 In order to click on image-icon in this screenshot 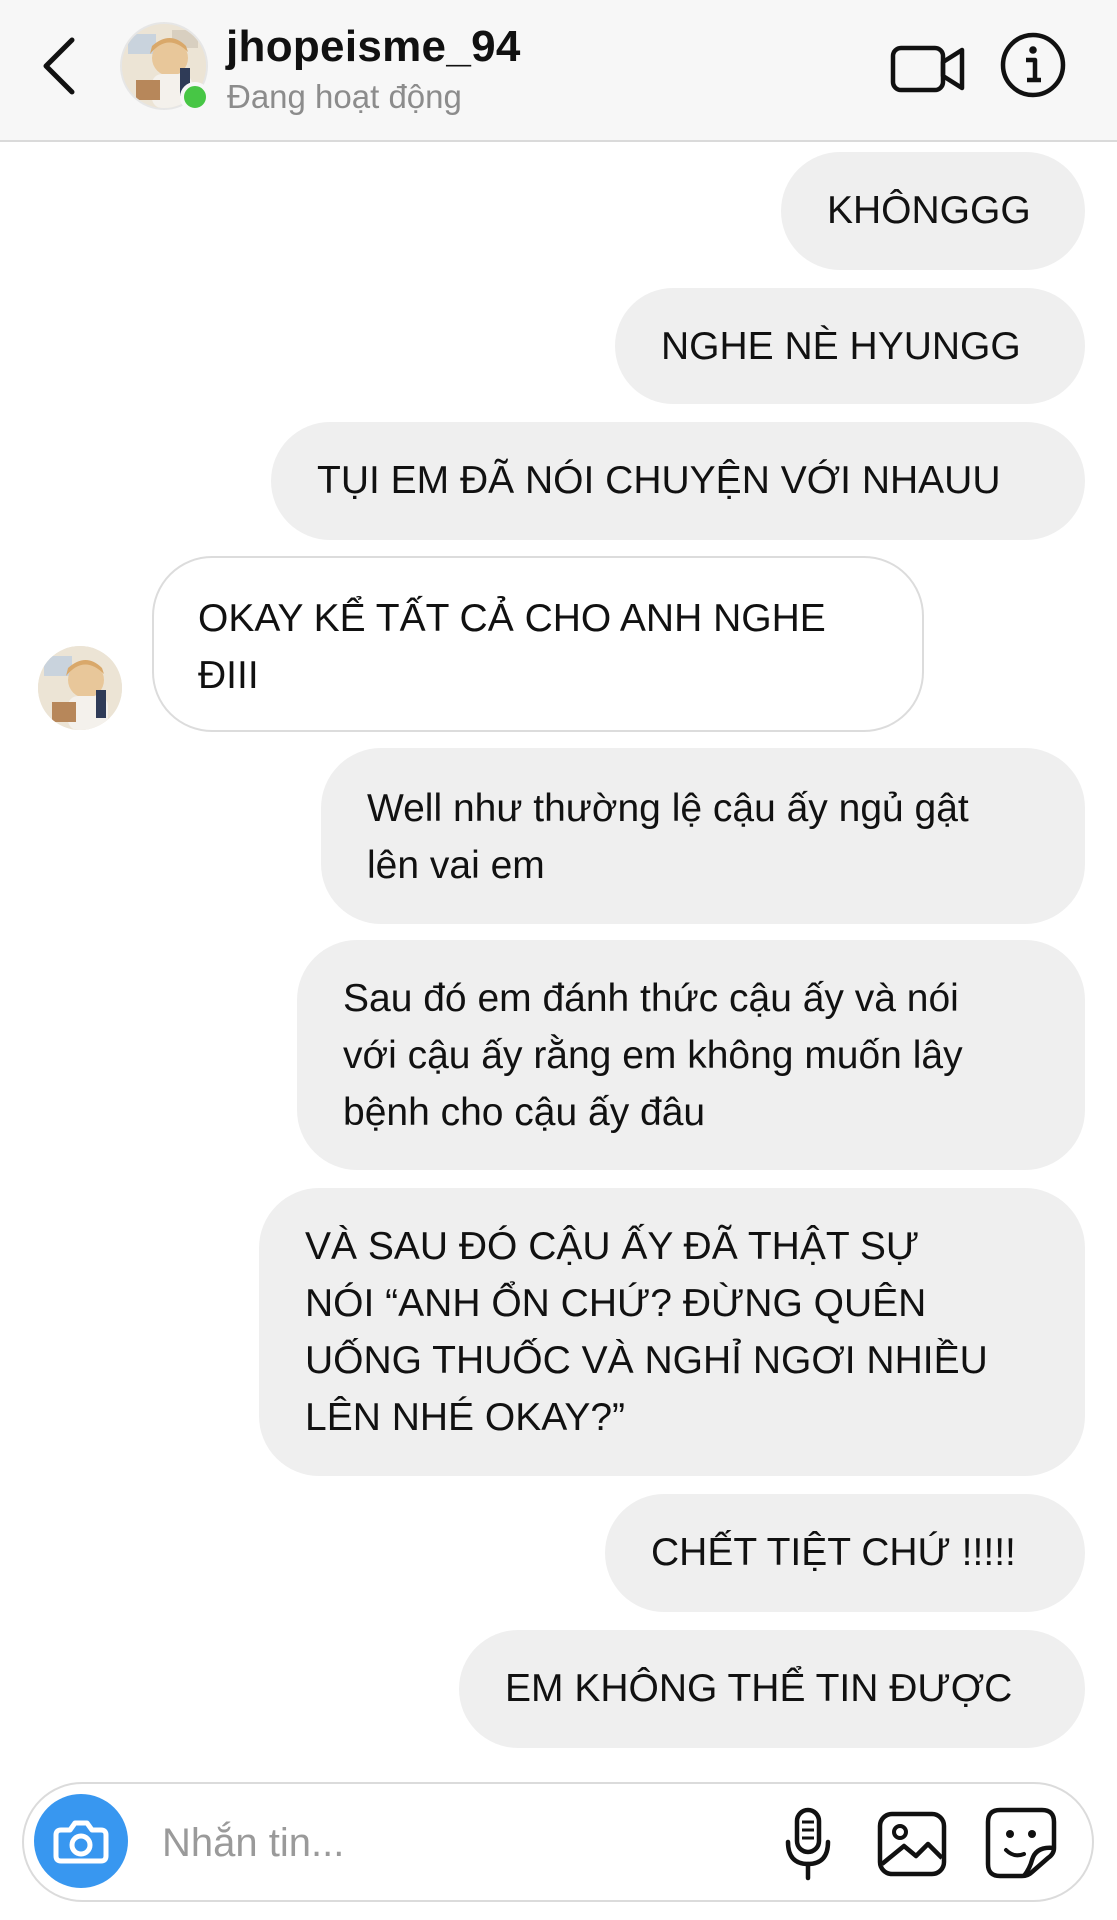, I will do `click(912, 1844)`.